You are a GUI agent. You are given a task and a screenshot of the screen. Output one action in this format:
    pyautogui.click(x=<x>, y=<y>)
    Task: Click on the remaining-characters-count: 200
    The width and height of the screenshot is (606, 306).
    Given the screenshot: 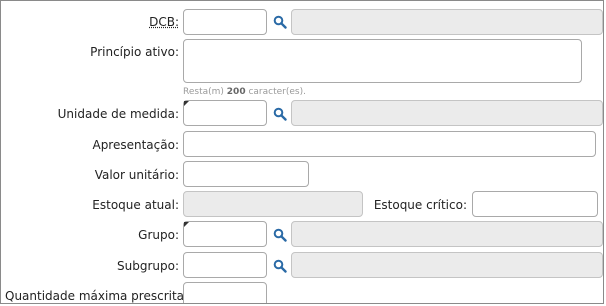 What is the action you would take?
    pyautogui.click(x=236, y=92)
    